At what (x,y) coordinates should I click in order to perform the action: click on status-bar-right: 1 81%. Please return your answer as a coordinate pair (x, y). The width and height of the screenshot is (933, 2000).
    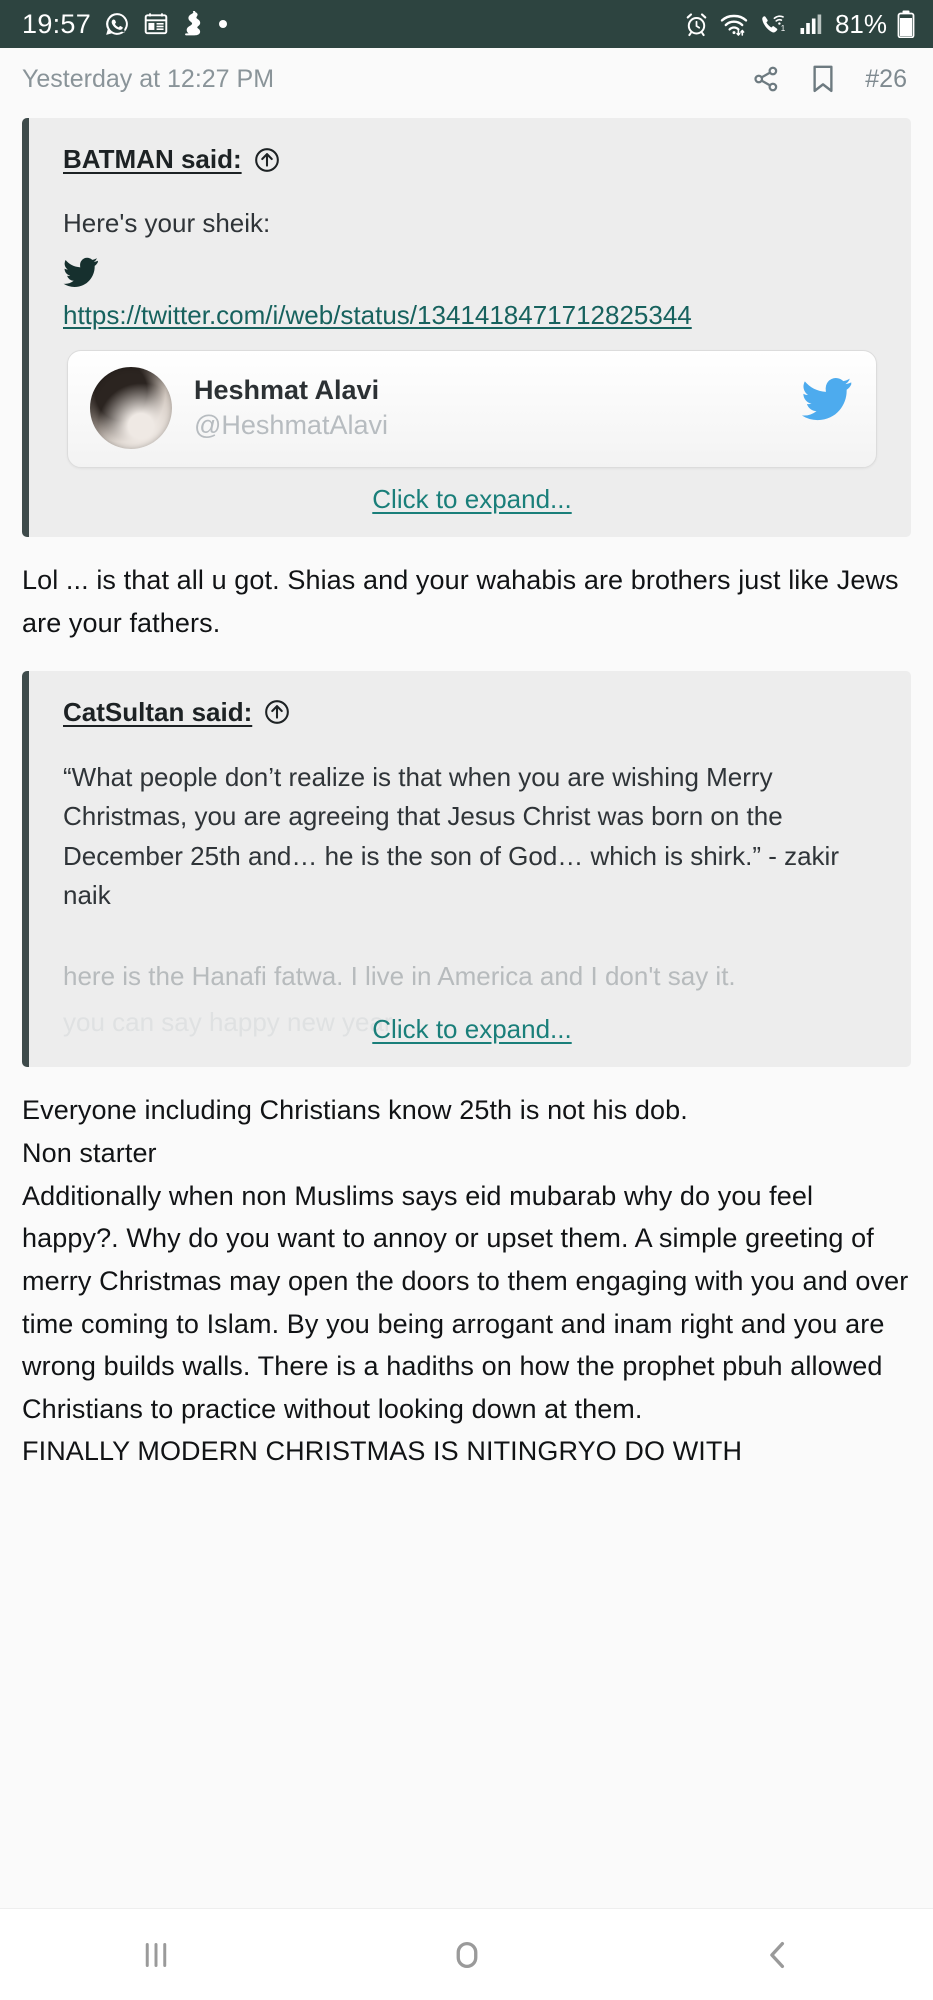
    Looking at the image, I should click on (799, 24).